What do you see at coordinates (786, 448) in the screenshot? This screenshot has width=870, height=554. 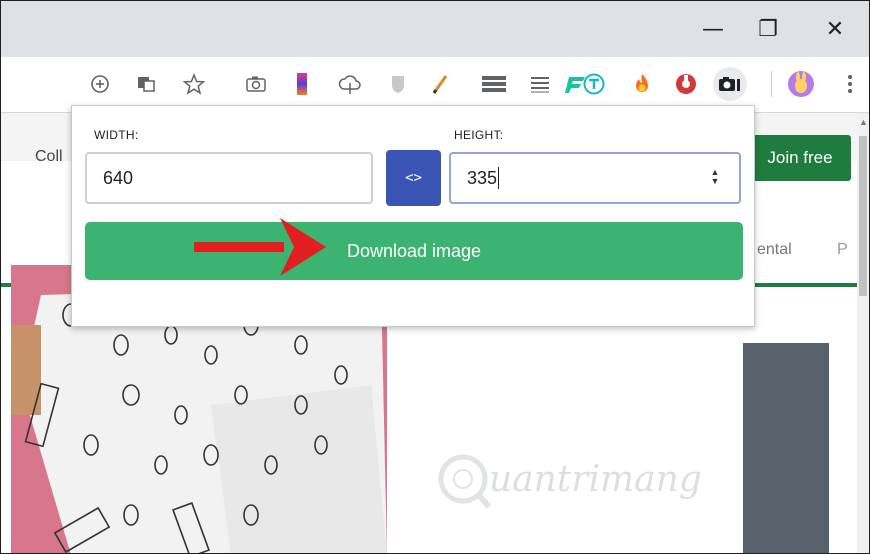 I see `page-side-image` at bounding box center [786, 448].